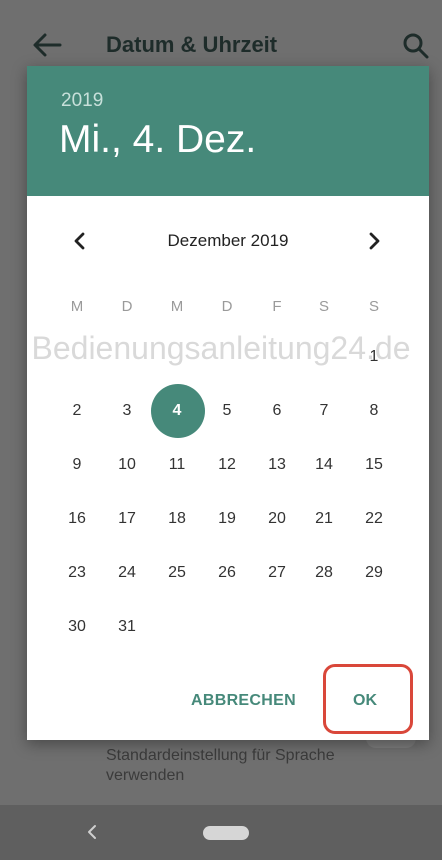  What do you see at coordinates (77, 411) in the screenshot?
I see `calendar-day: 2` at bounding box center [77, 411].